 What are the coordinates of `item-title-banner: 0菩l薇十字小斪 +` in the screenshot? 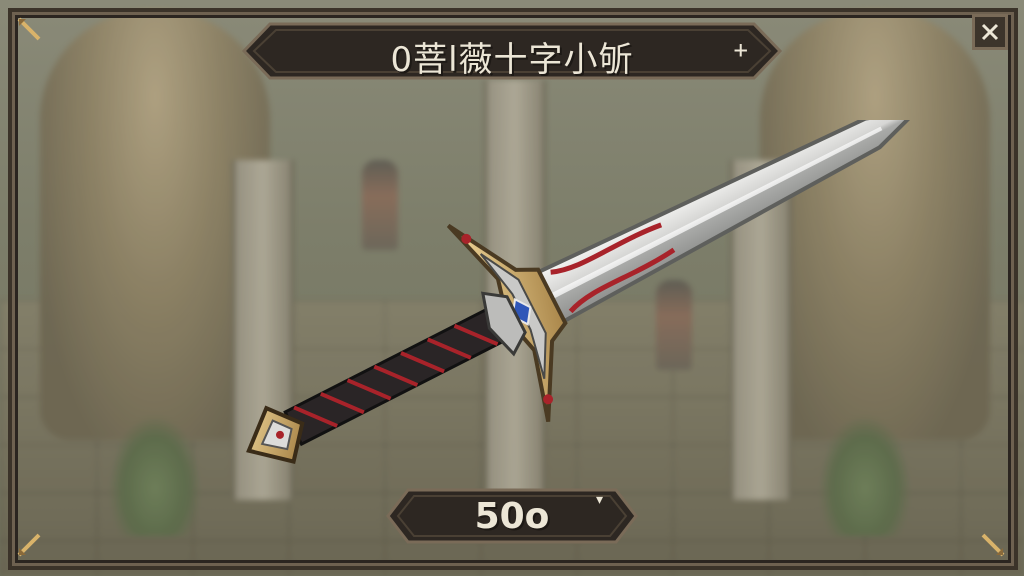 It's located at (512, 51).